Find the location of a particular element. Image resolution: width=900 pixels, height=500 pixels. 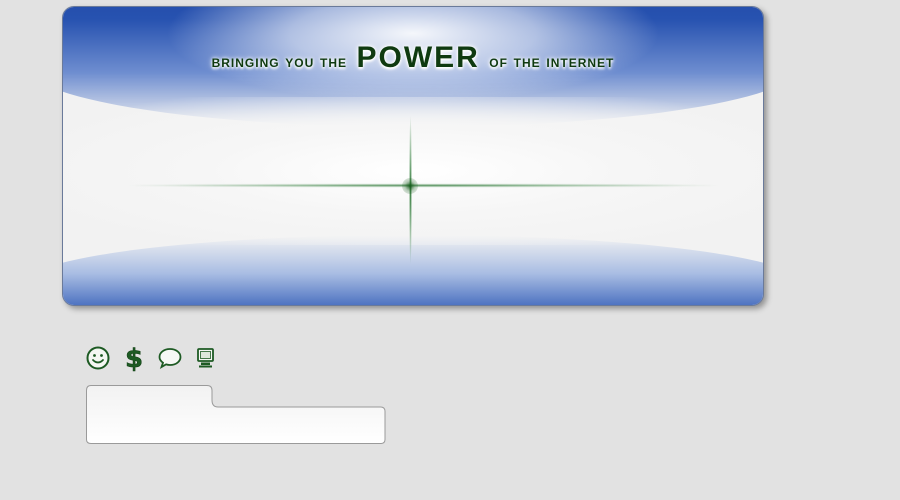

tagline-prefix: Bringing you the is located at coordinates (279, 61).